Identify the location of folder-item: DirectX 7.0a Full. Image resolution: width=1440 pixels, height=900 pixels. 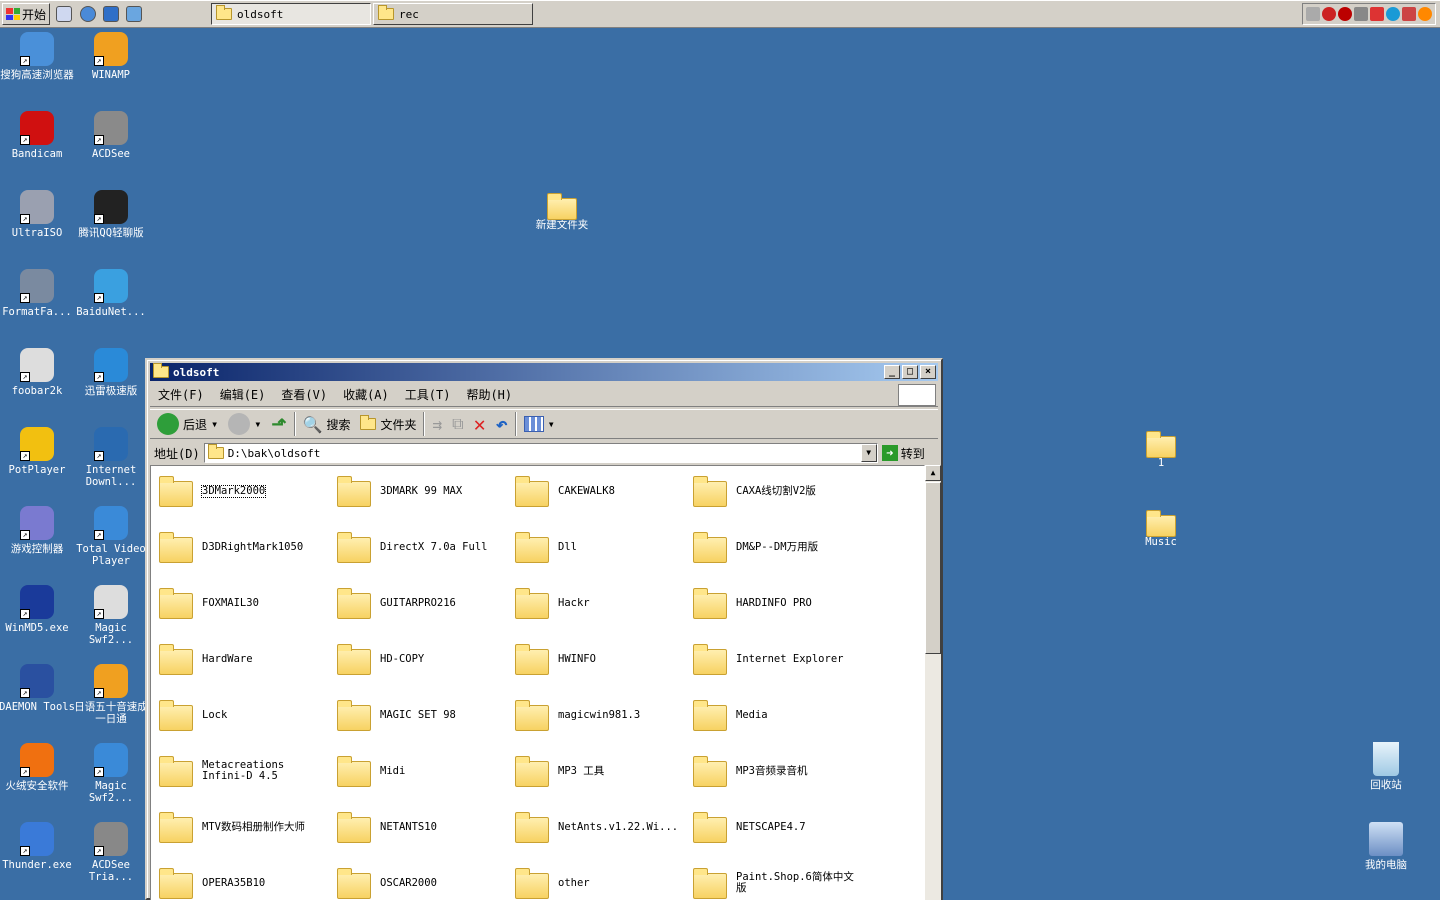
(426, 547).